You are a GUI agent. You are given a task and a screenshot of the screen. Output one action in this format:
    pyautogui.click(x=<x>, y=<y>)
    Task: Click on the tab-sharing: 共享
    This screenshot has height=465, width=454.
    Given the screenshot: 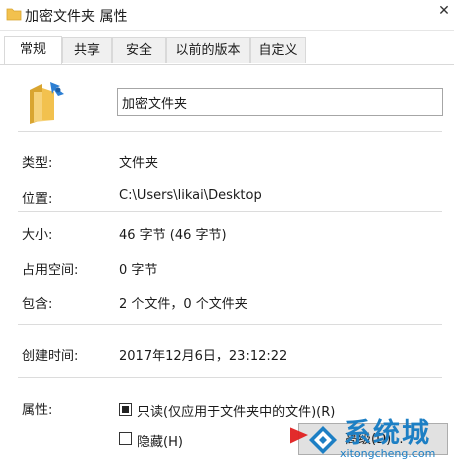 What is the action you would take?
    pyautogui.click(x=87, y=50)
    